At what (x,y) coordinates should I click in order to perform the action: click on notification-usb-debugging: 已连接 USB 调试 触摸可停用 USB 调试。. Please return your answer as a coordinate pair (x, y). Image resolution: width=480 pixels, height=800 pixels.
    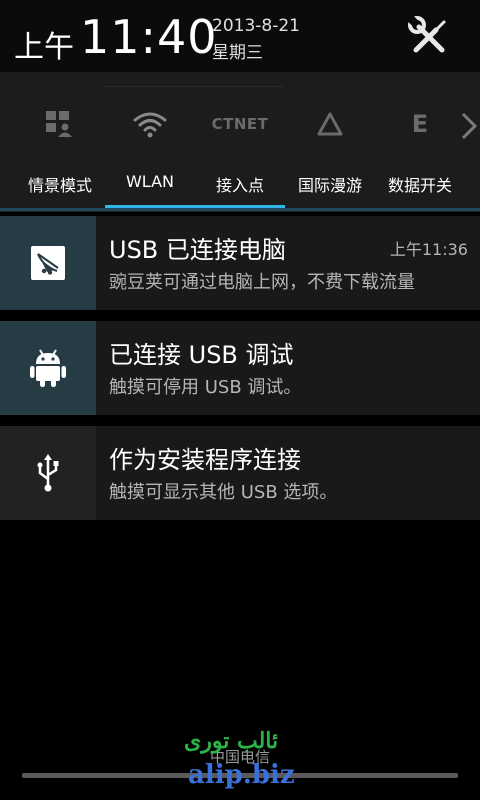
    Looking at the image, I should click on (240, 368).